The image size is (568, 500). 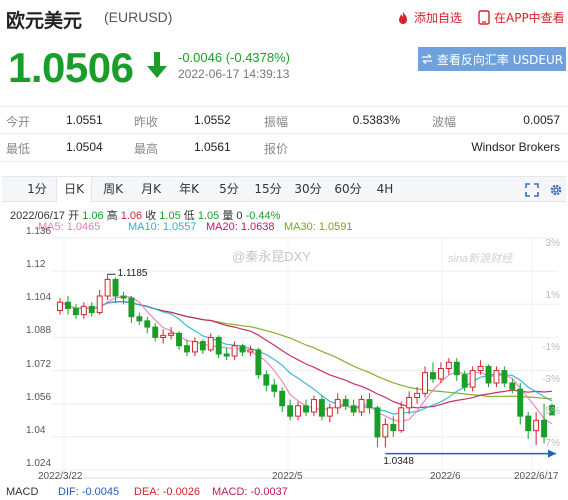 I want to click on pct-axis-tick: -3%, so click(x=551, y=379).